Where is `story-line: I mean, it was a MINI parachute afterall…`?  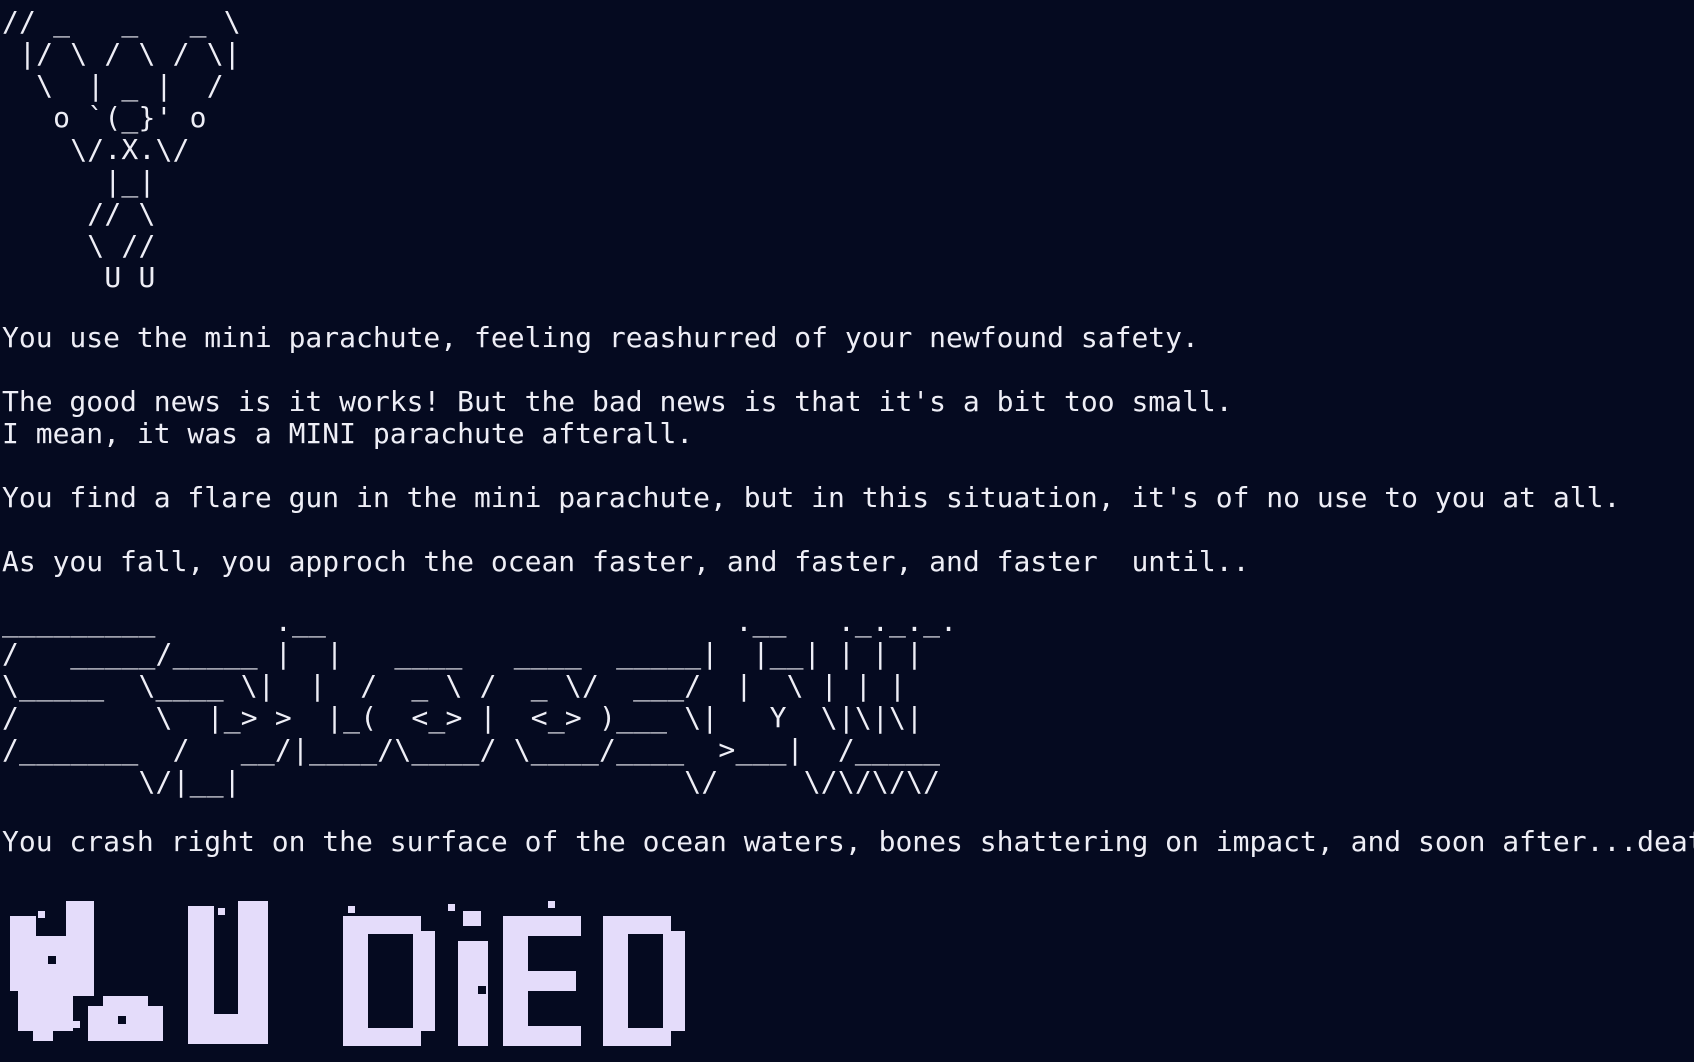
story-line: I mean, it was a MINI parachute afterall… is located at coordinates (348, 433).